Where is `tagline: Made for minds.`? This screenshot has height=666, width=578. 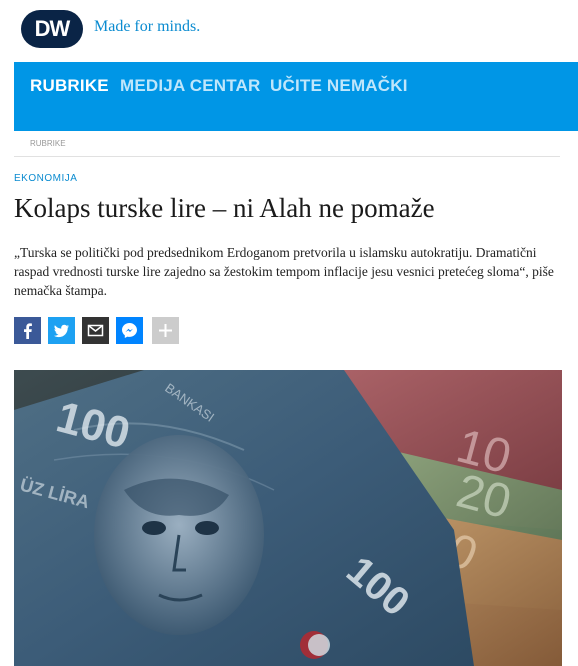
tagline: Made for minds. is located at coordinates (147, 26).